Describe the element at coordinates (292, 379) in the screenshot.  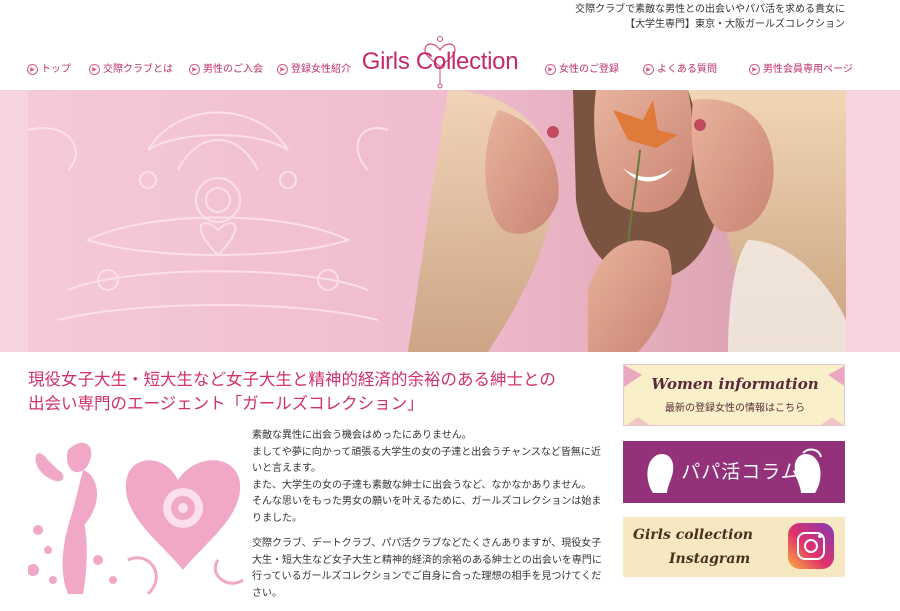
I see `page-title-line-1: 現役女子大生・短大生など女子大生と精神的経済的余裕のある紳士との` at that location.